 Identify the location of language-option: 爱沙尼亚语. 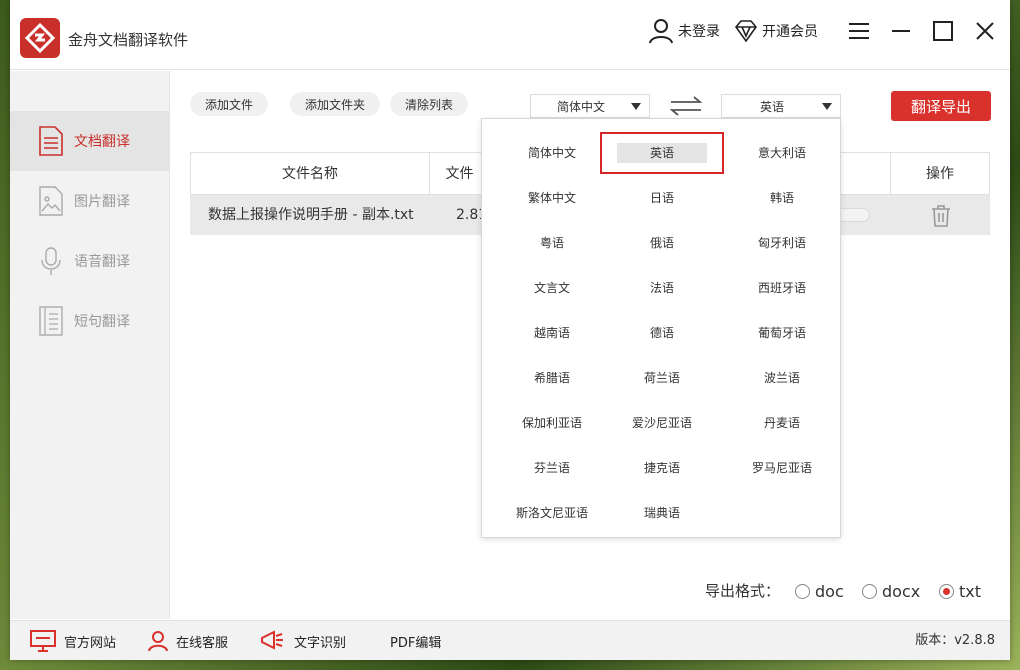
(662, 423).